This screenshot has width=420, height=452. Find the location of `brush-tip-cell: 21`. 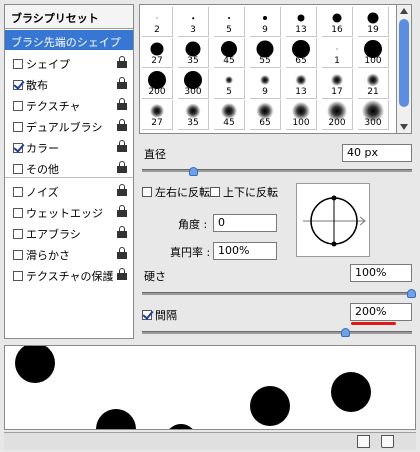

brush-tip-cell: 21 is located at coordinates (373, 84).